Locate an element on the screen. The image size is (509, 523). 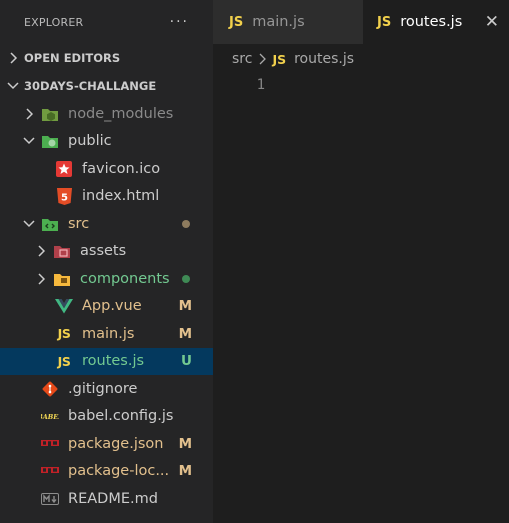
src-folder-icon is located at coordinates (50, 224).